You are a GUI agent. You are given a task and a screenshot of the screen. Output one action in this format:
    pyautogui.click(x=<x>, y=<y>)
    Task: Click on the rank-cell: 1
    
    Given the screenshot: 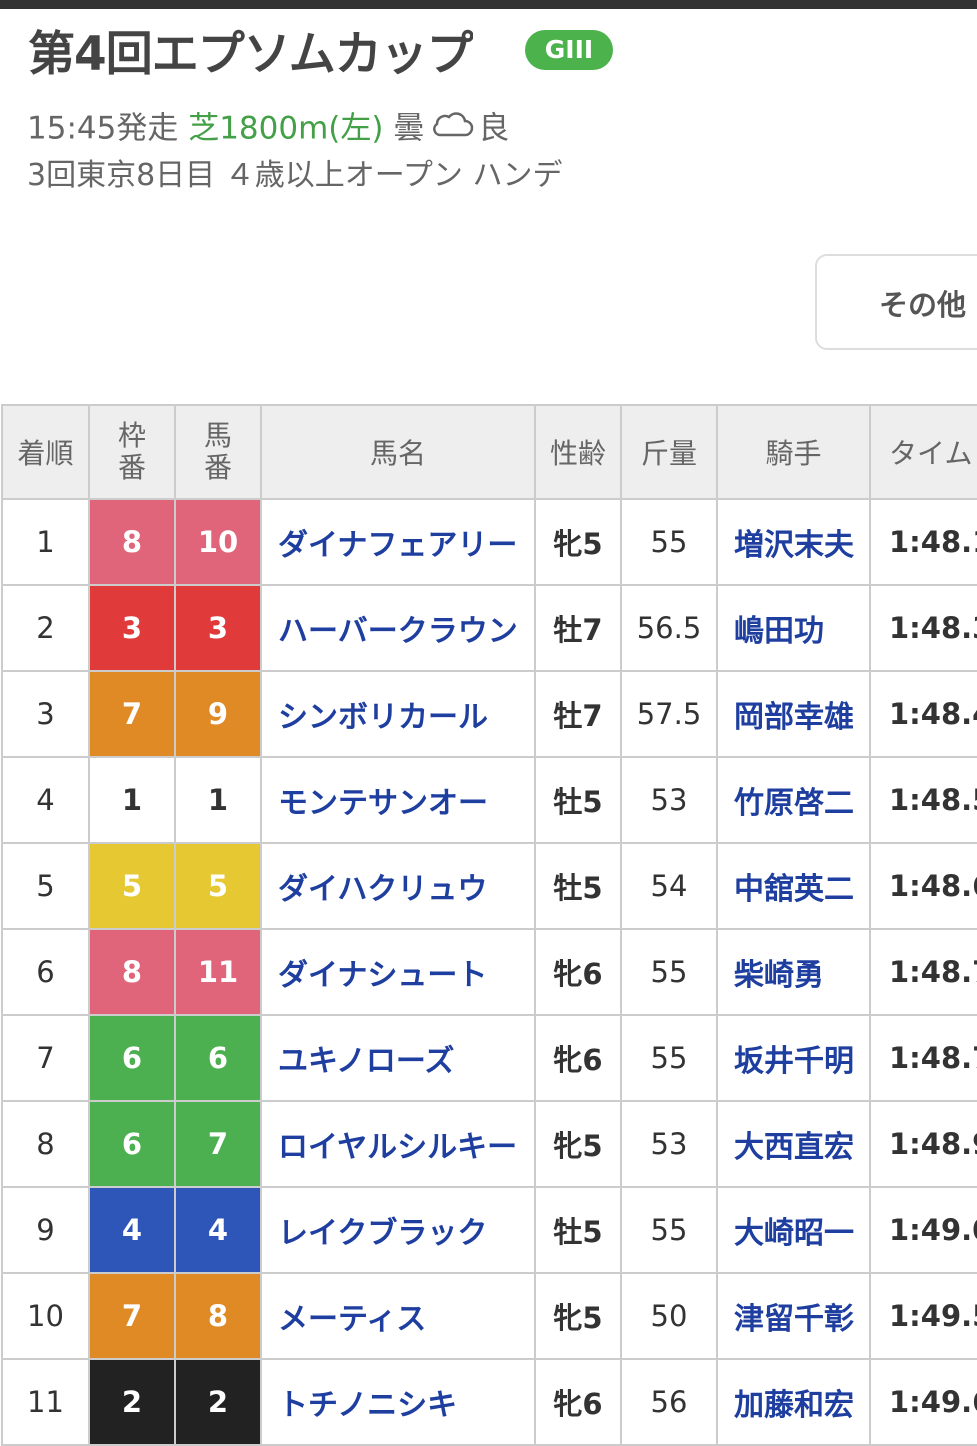 What is the action you would take?
    pyautogui.click(x=45, y=542)
    